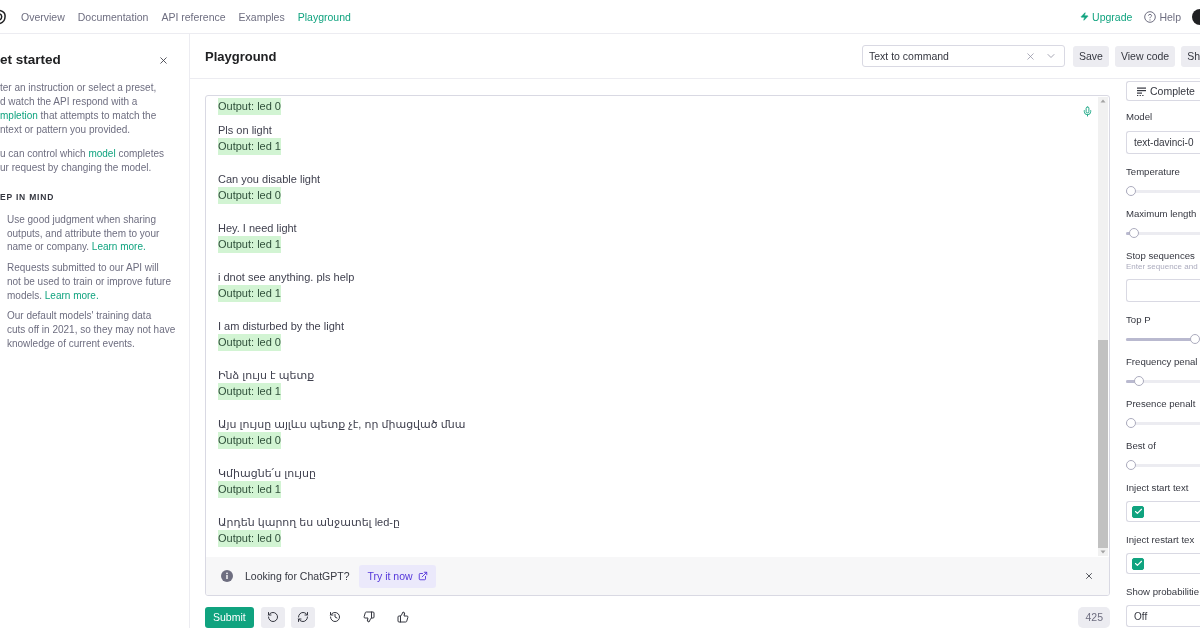 This screenshot has width=1200, height=628. Describe the element at coordinates (1160, 256) in the screenshot. I see `setting-label: Stop sequences` at that location.